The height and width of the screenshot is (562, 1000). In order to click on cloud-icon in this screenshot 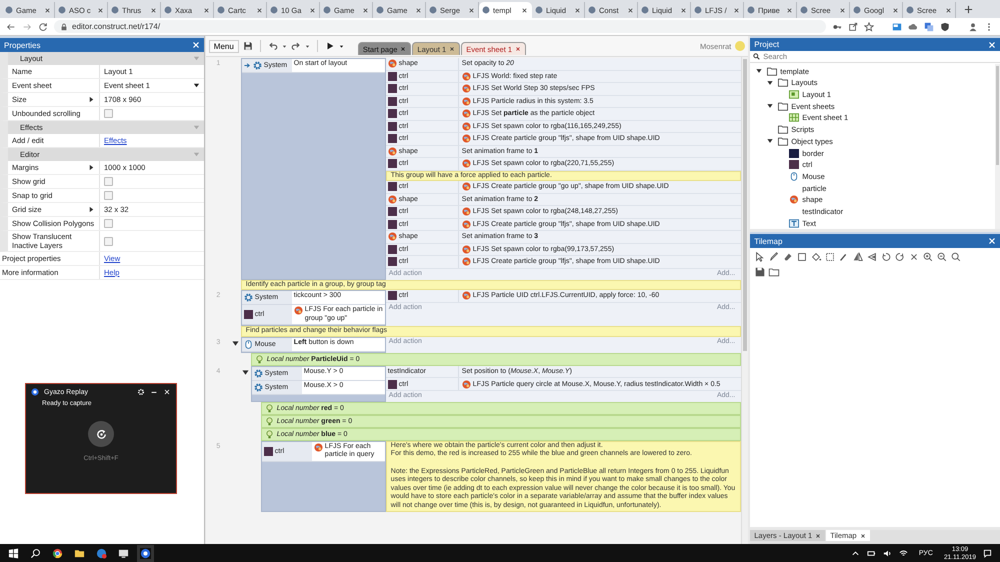, I will do `click(913, 27)`.